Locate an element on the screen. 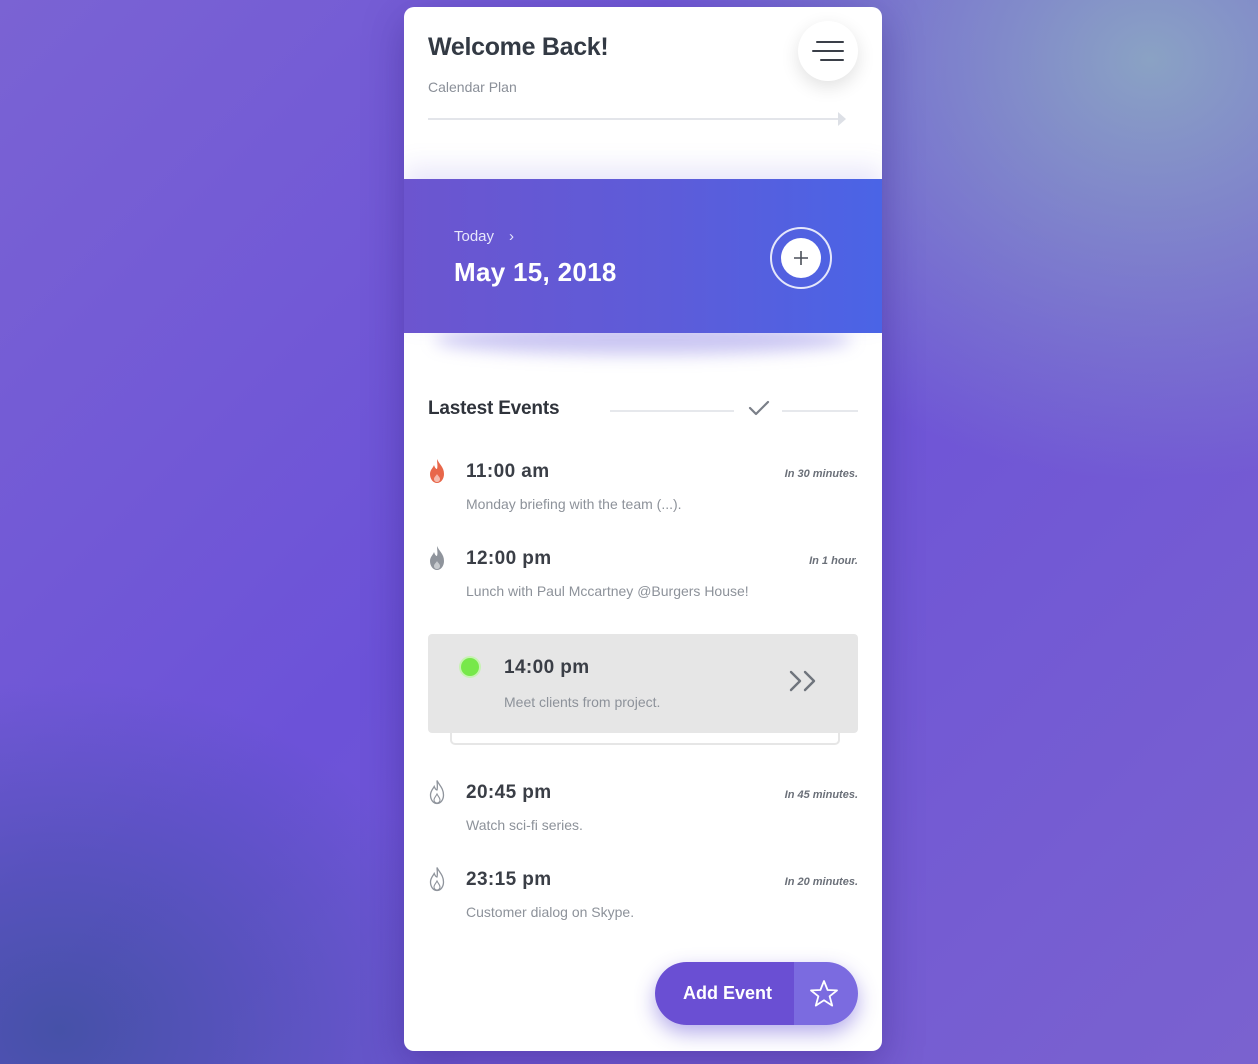  active-event: 14:00 pm Meet clients from project. is located at coordinates (643, 683).